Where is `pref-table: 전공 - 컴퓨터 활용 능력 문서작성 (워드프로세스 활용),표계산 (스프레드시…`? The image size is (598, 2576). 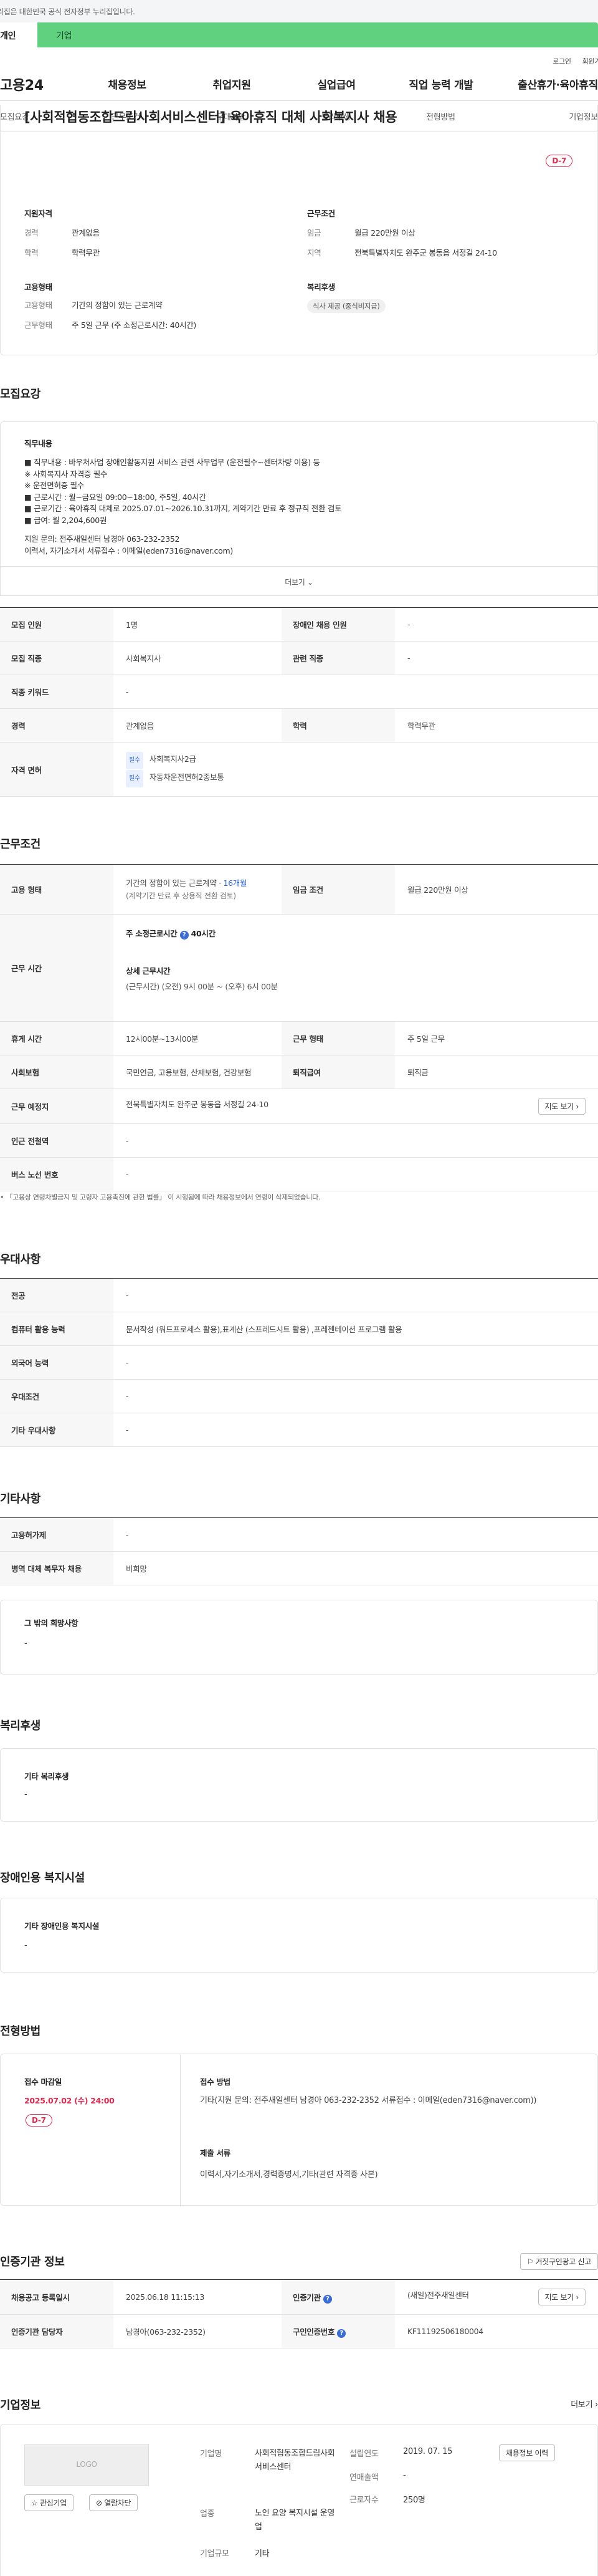 pref-table: 전공 - 컴퓨터 활용 능력 문서작성 (워드프로세스 활용),표계산 (스프레드시… is located at coordinates (299, 1362).